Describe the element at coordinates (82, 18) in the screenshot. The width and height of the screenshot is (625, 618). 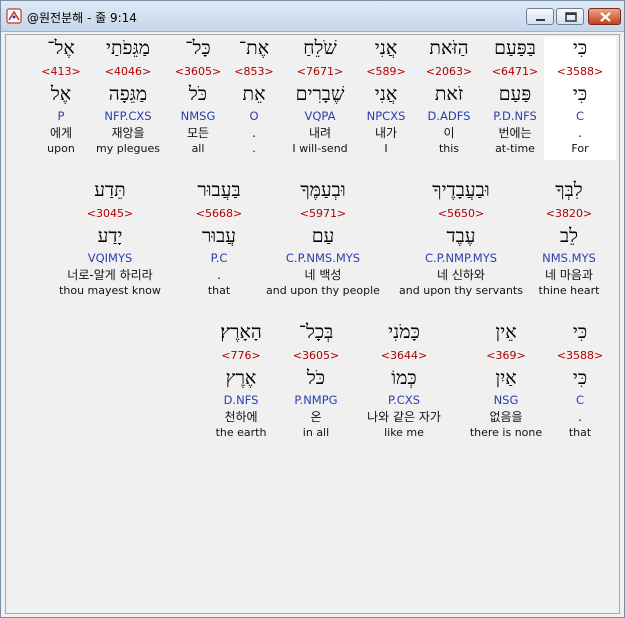
I see `window-title: @원전분해 - 줄 9:14` at that location.